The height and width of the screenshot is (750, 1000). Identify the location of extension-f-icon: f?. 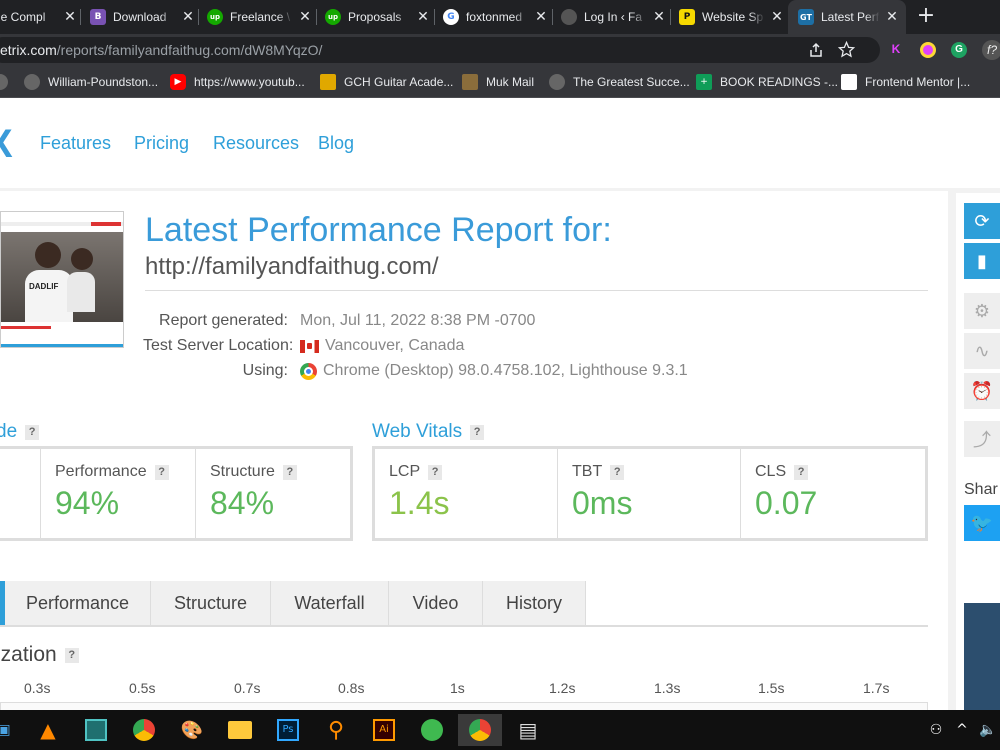
(991, 50).